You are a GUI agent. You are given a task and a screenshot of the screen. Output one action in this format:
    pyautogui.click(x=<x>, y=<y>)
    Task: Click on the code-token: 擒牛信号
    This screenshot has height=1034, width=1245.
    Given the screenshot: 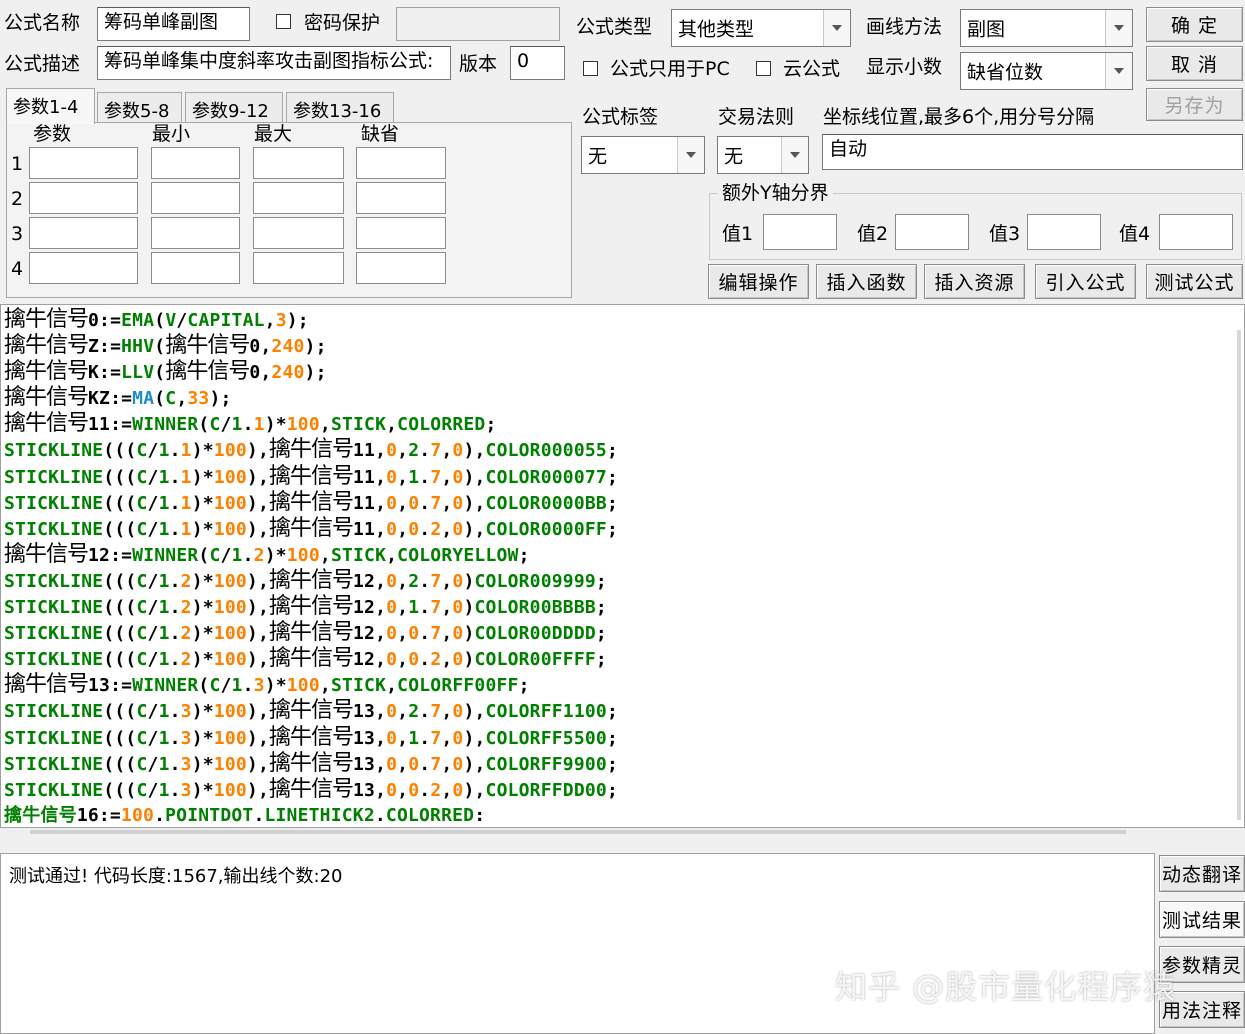 What is the action you would take?
    pyautogui.click(x=207, y=372)
    